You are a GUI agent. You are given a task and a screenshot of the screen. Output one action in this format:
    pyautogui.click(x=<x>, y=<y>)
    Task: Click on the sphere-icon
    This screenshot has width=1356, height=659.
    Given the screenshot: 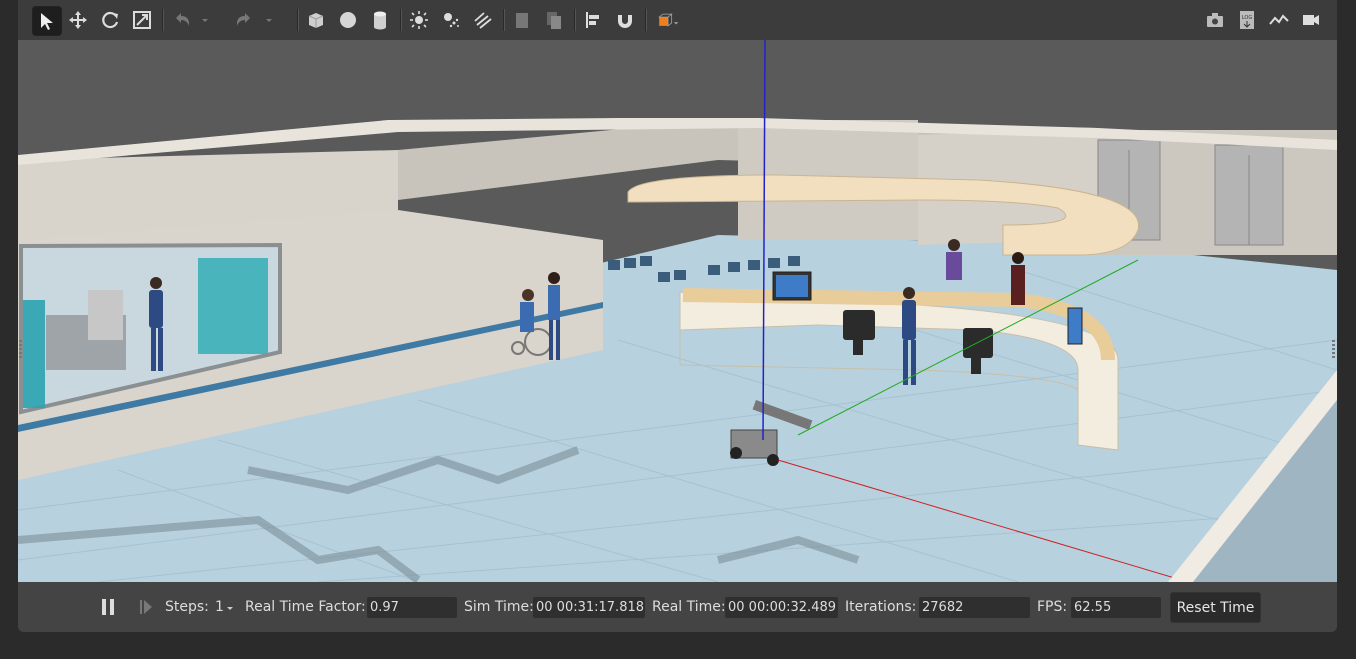 What is the action you would take?
    pyautogui.click(x=348, y=20)
    